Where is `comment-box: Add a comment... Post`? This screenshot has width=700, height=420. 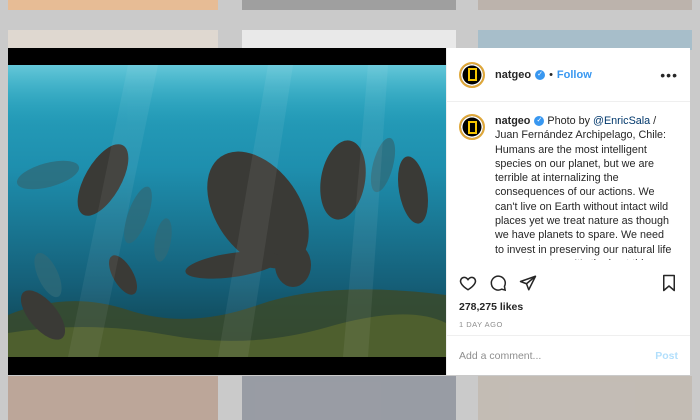 comment-box: Add a comment... Post is located at coordinates (568, 355).